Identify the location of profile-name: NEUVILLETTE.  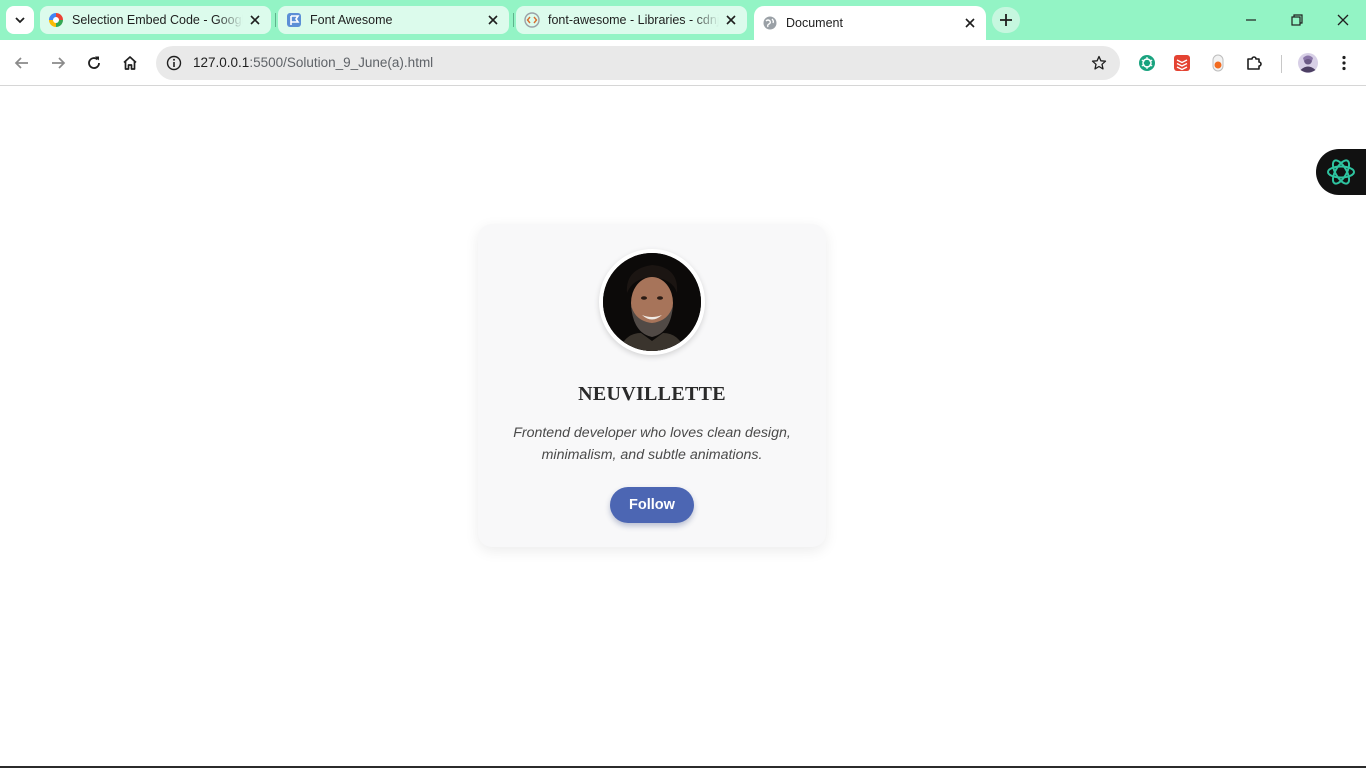
(652, 394).